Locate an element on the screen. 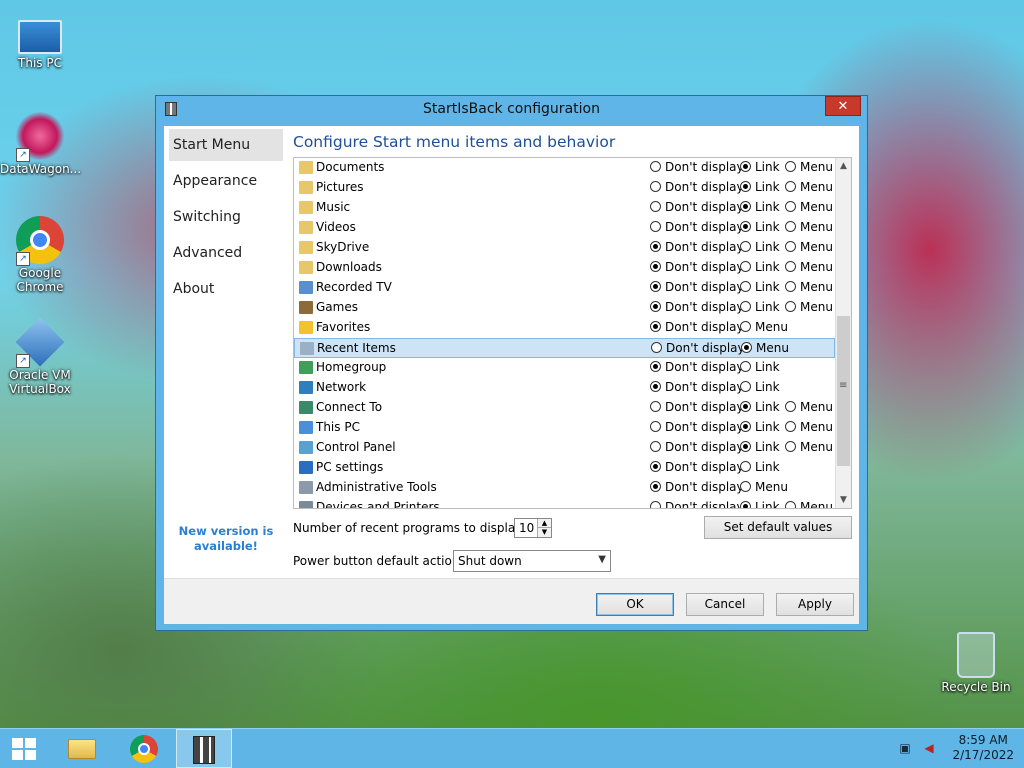 Image resolution: width=1024 pixels, height=768 pixels. taskbar-startisback-config is located at coordinates (204, 748).